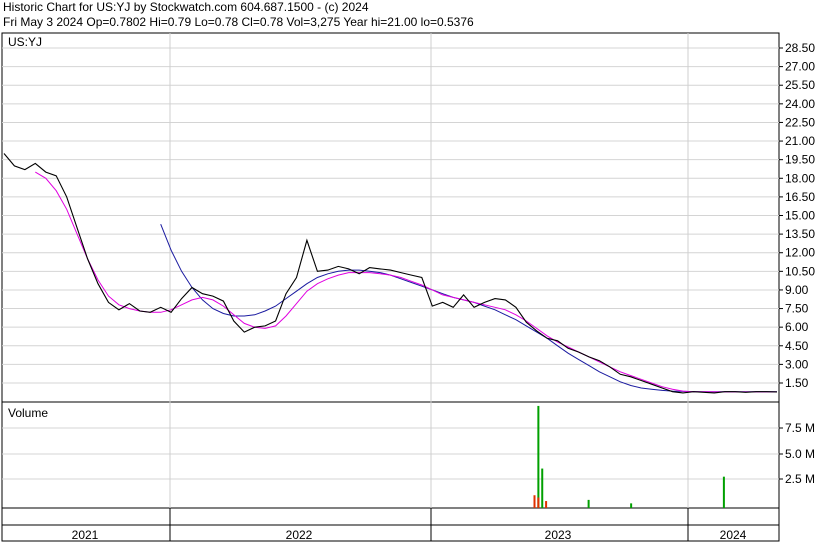 This screenshot has width=830, height=543. Describe the element at coordinates (800, 67) in the screenshot. I see `price-tick-label: 27.00` at that location.